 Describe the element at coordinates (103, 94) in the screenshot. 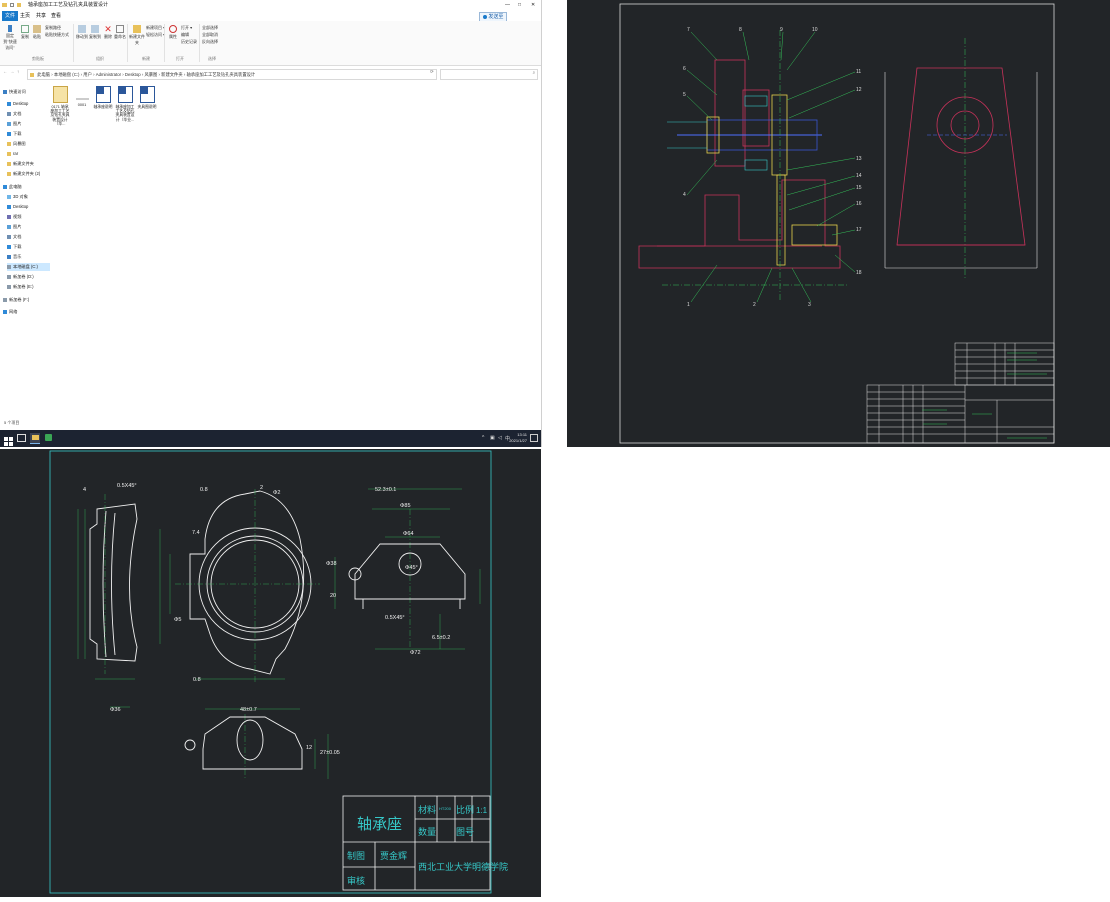

I see `word-icon` at that location.